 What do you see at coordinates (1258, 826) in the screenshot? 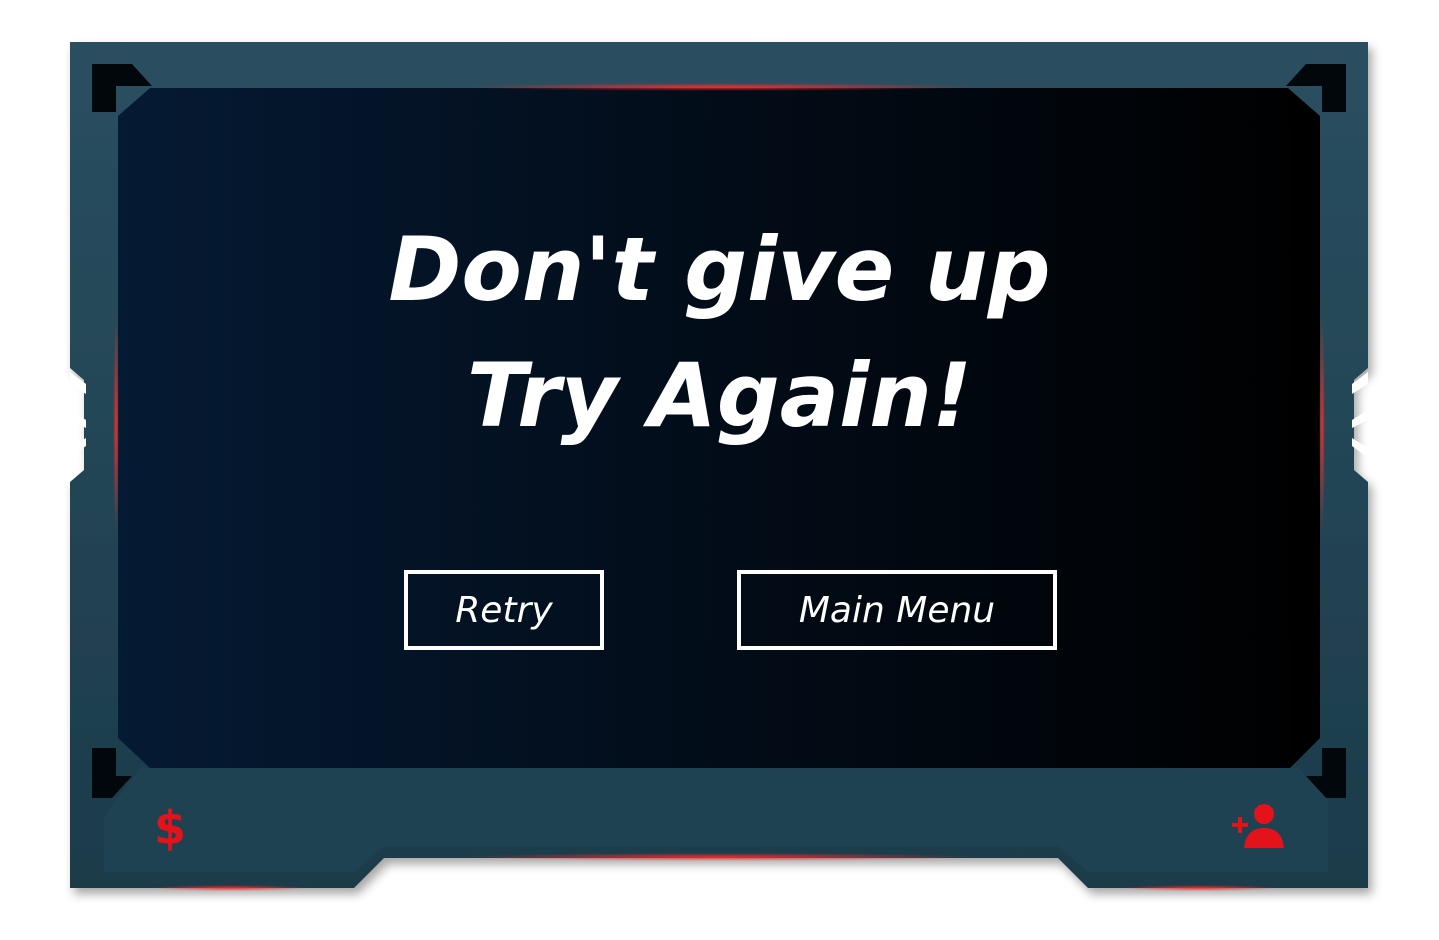
I see `add-user-icon` at bounding box center [1258, 826].